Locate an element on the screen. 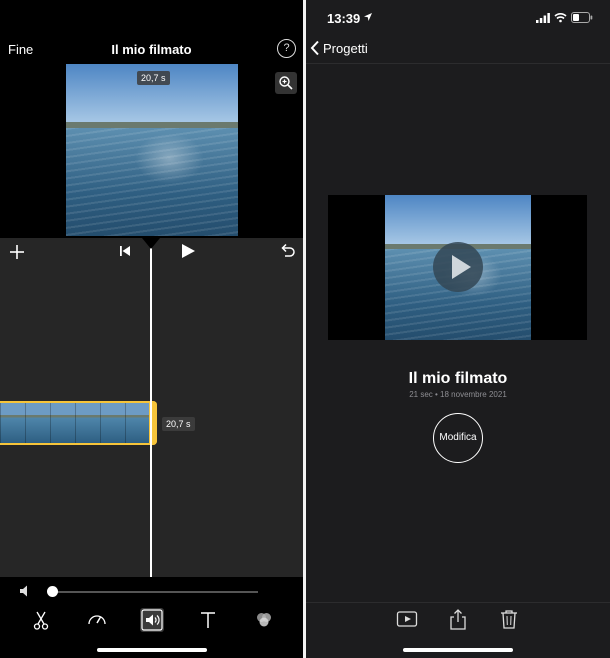 This screenshot has height=658, width=610. play-button is located at coordinates (458, 267).